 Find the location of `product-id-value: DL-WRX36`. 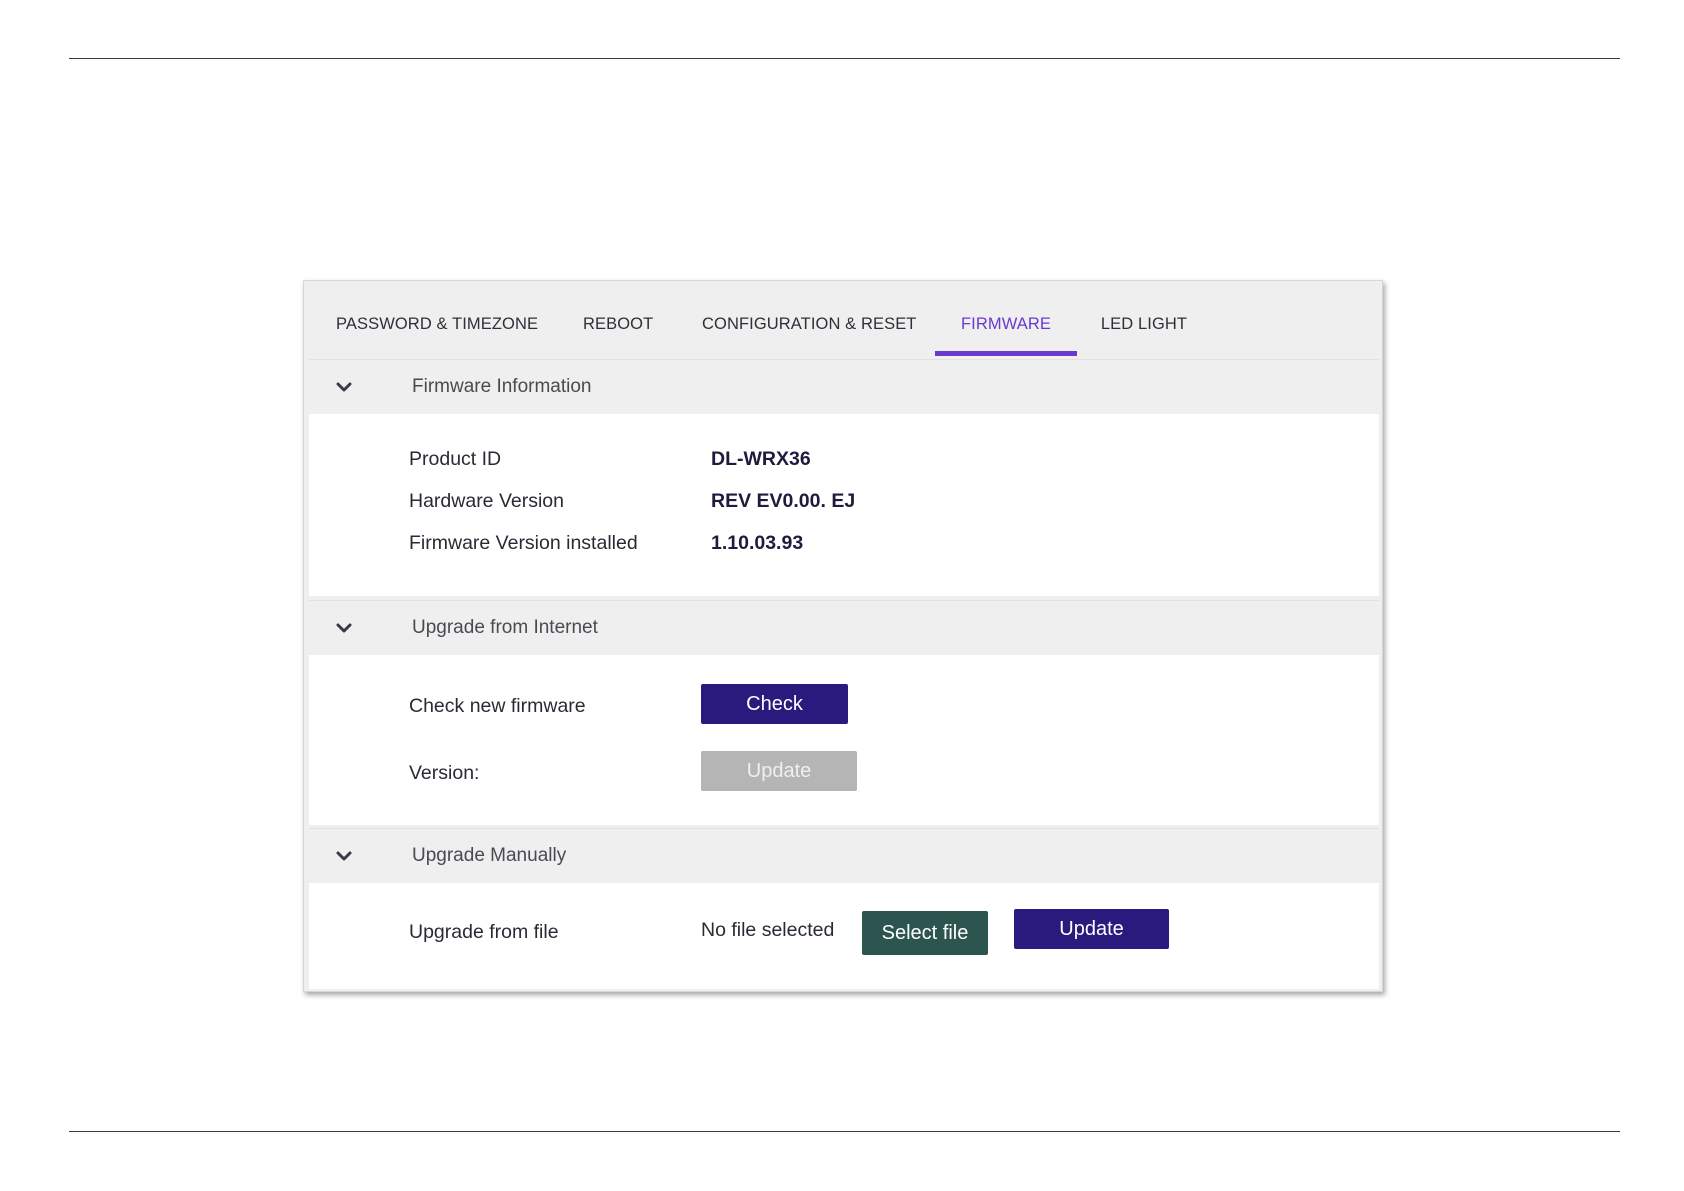

product-id-value: DL-WRX36 is located at coordinates (761, 459).